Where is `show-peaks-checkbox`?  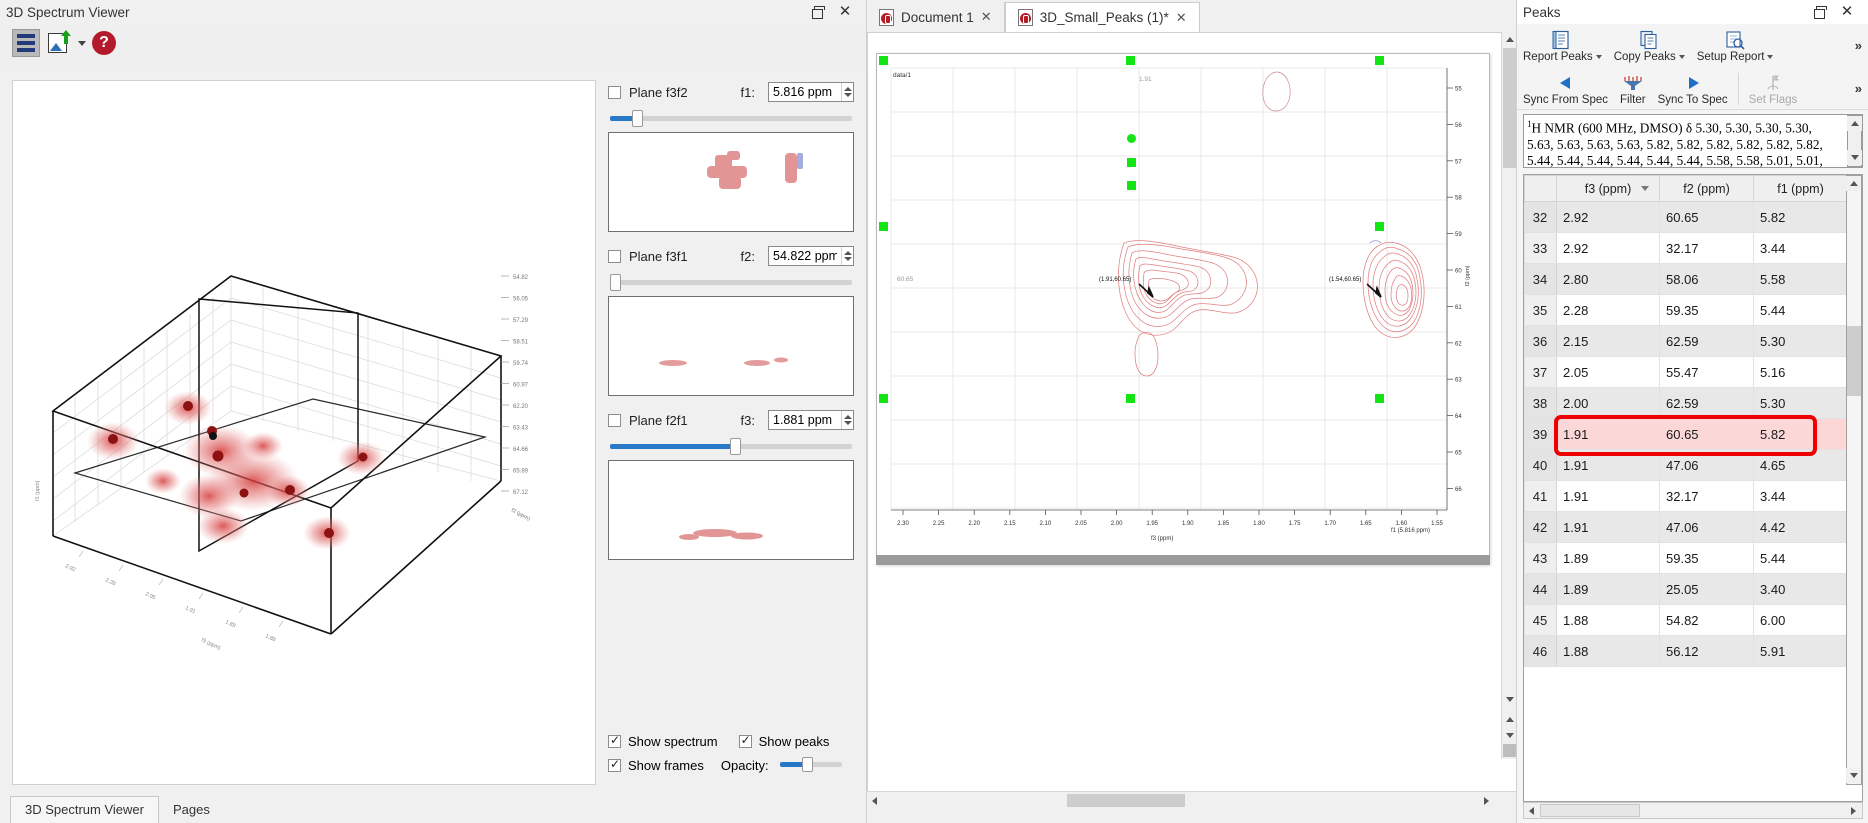
show-peaks-checkbox is located at coordinates (745, 740).